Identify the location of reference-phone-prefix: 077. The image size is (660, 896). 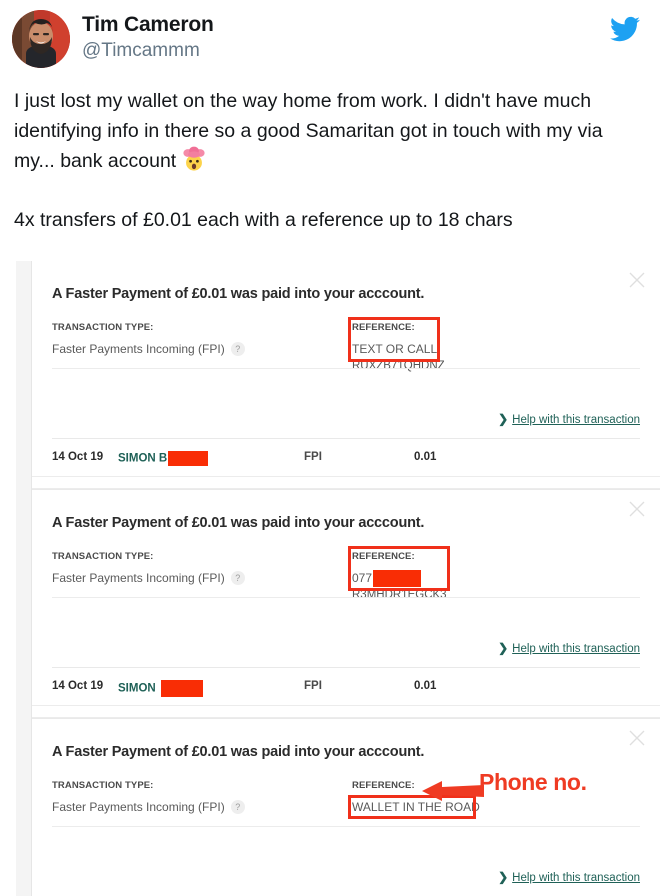
(362, 578).